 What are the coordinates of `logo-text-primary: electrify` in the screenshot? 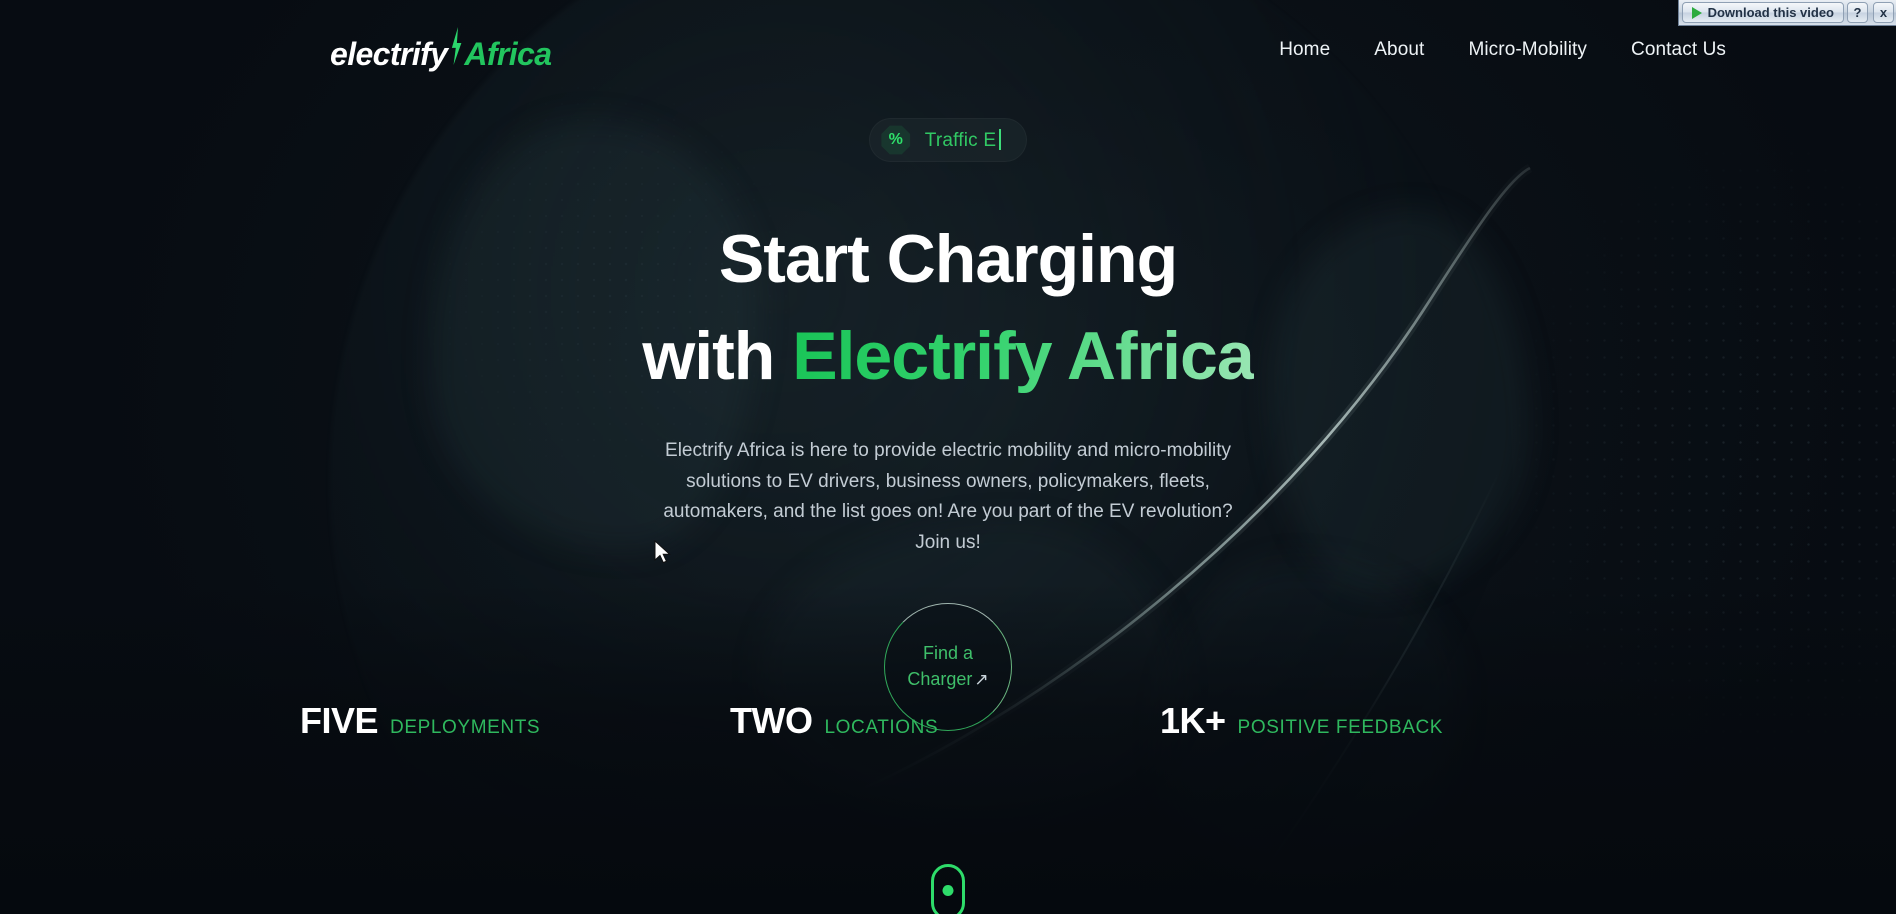 It's located at (389, 54).